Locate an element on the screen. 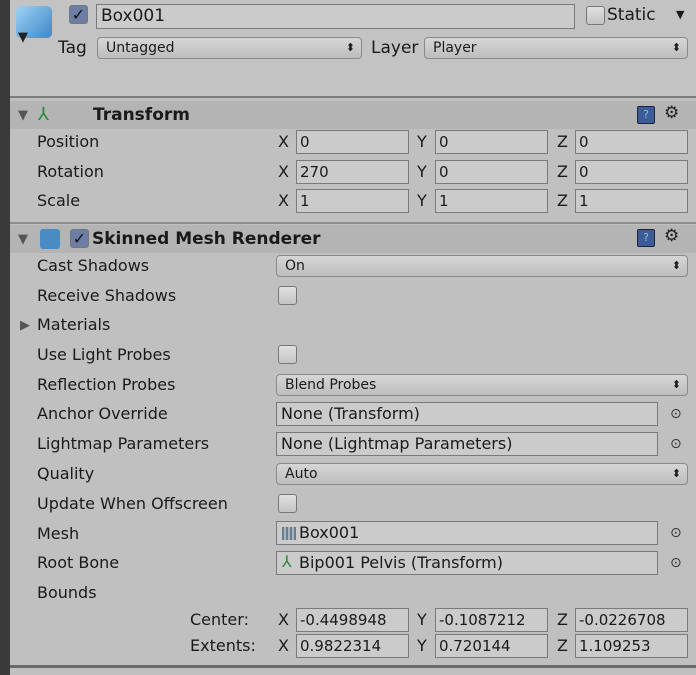 The image size is (696, 675). divider is located at coordinates (353, 223).